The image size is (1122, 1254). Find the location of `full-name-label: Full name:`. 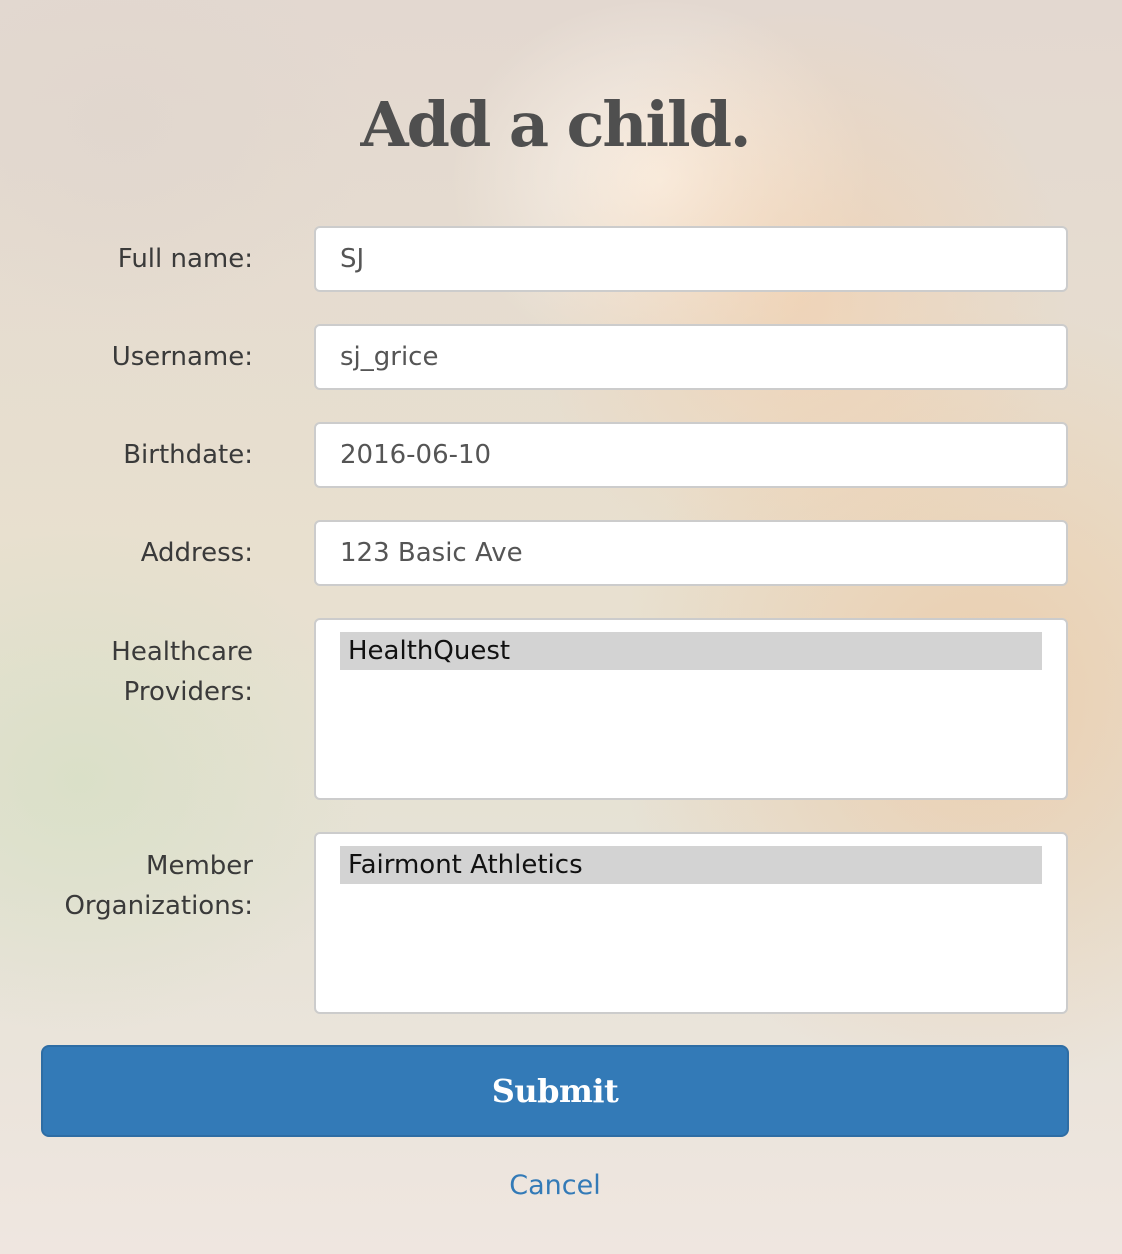

full-name-label: Full name: is located at coordinates (185, 259).